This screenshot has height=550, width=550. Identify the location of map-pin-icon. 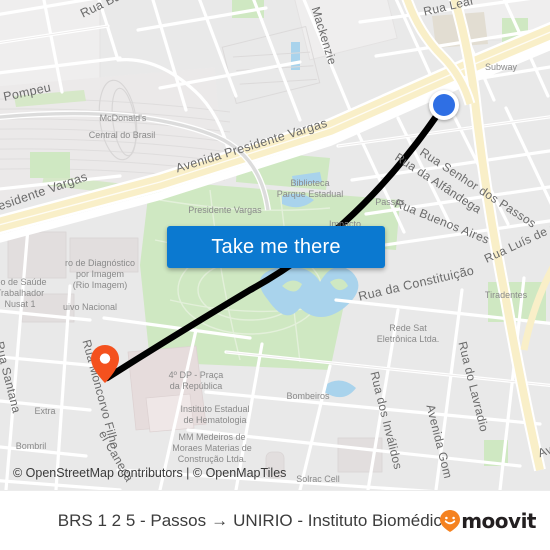
(105, 364).